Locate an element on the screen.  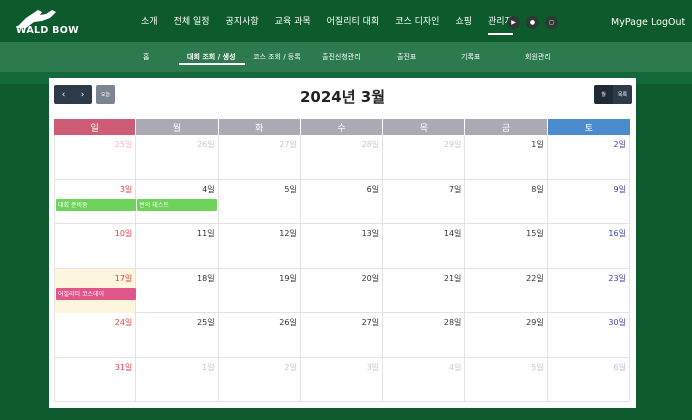
calendar-day-cell: 22일 is located at coordinates (506, 290).